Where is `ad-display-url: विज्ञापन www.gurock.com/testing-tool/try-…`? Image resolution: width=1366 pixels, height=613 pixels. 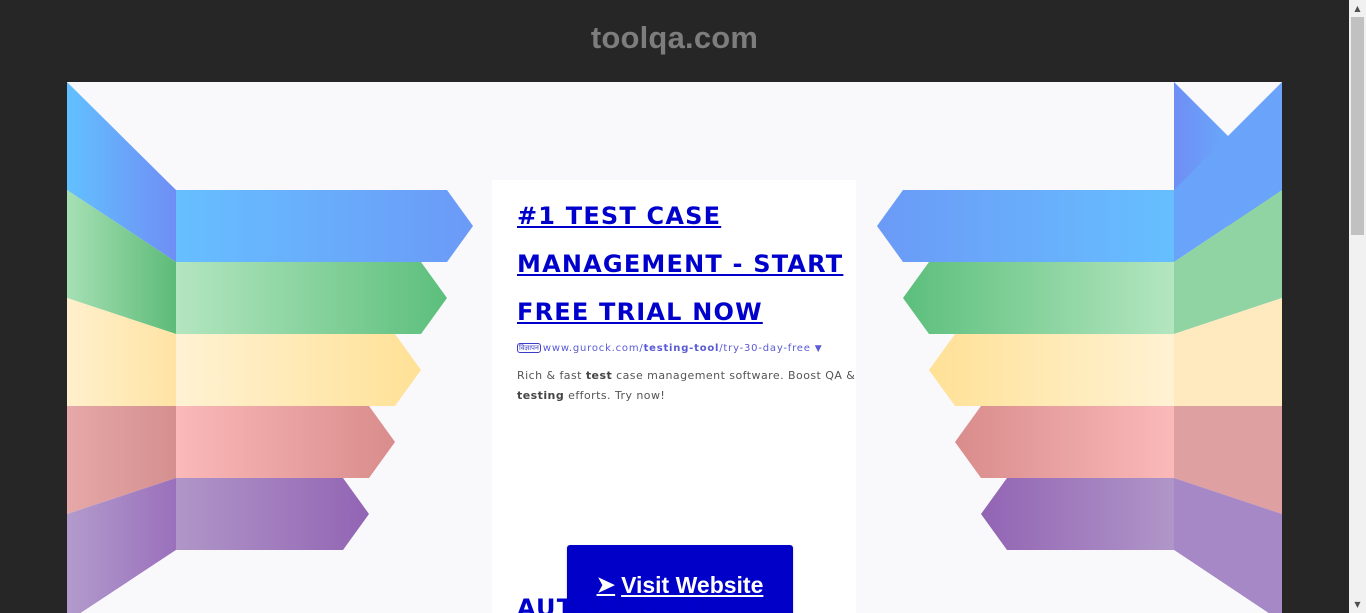 ad-display-url: विज्ञापन www.gurock.com/testing-tool/try-… is located at coordinates (687, 348).